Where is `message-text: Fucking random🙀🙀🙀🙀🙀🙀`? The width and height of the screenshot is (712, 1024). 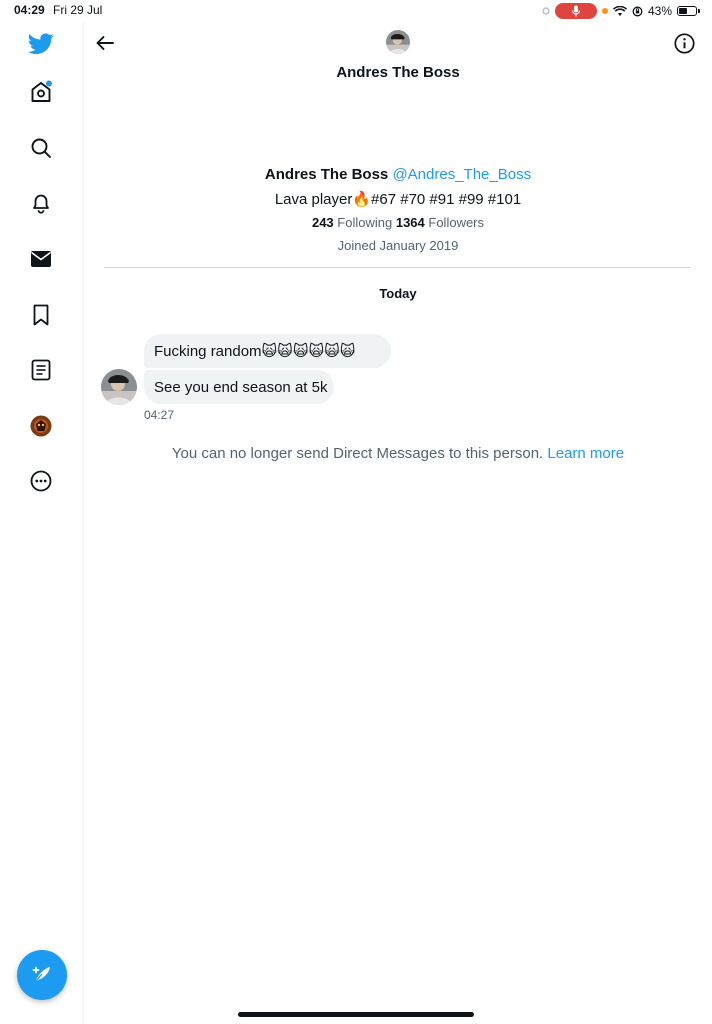 message-text: Fucking random🙀🙀🙀🙀🙀🙀 is located at coordinates (255, 351).